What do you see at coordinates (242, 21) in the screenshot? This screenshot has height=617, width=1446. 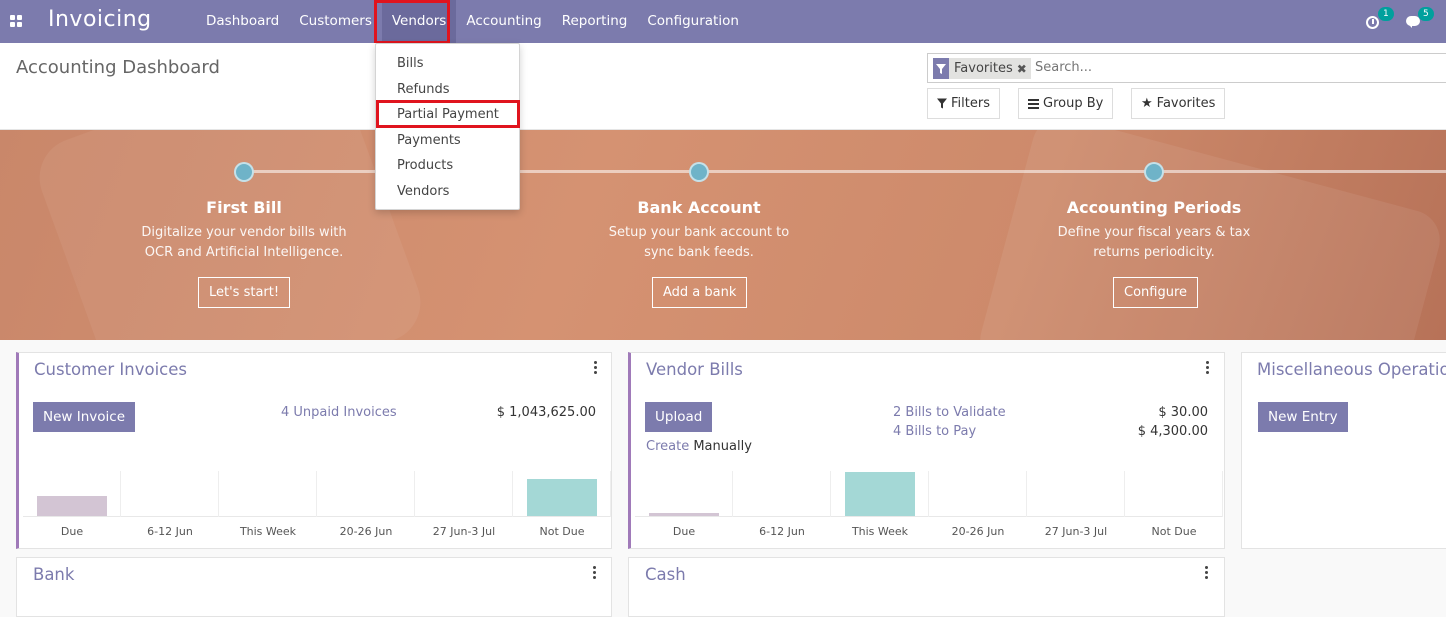 I see `menu-dashboard: Dashboard` at bounding box center [242, 21].